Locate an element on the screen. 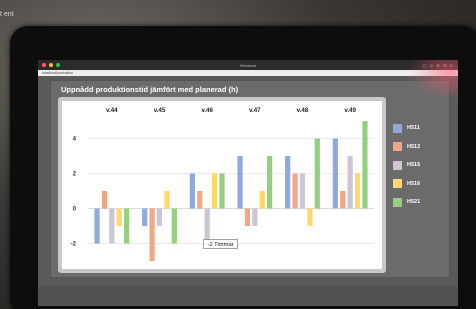 Image resolution: width=476 pixels, height=309 pixels. x-category-label: v.45 is located at coordinates (160, 110).